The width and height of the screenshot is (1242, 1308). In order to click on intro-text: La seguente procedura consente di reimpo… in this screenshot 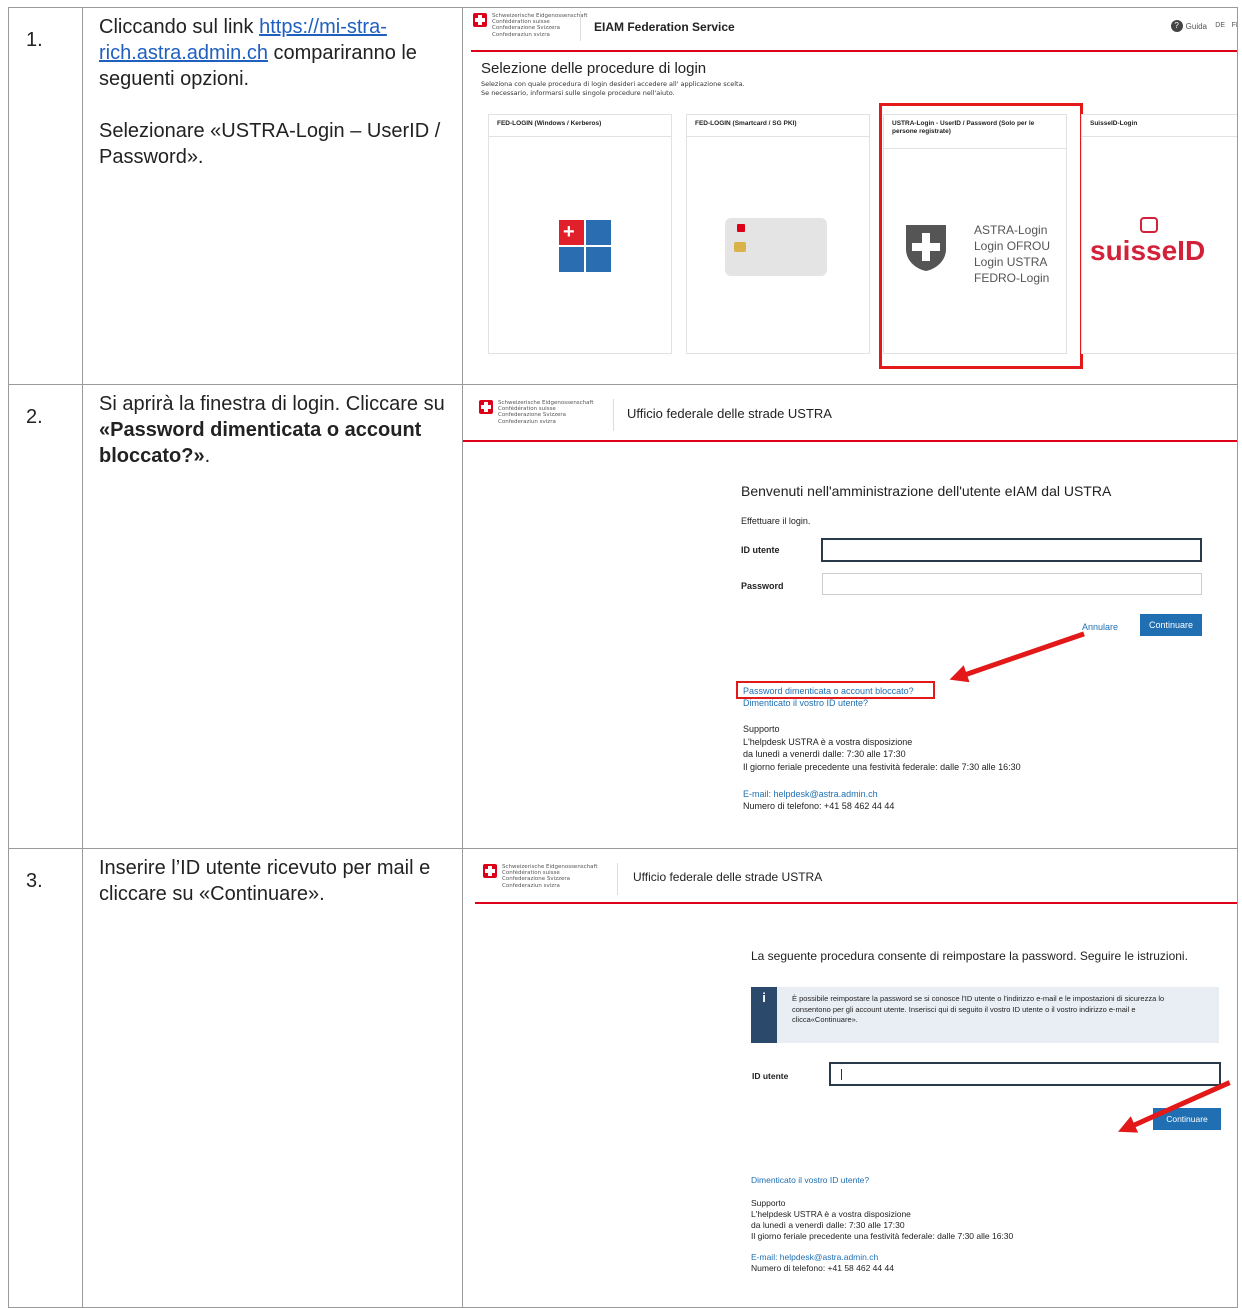, I will do `click(969, 956)`.